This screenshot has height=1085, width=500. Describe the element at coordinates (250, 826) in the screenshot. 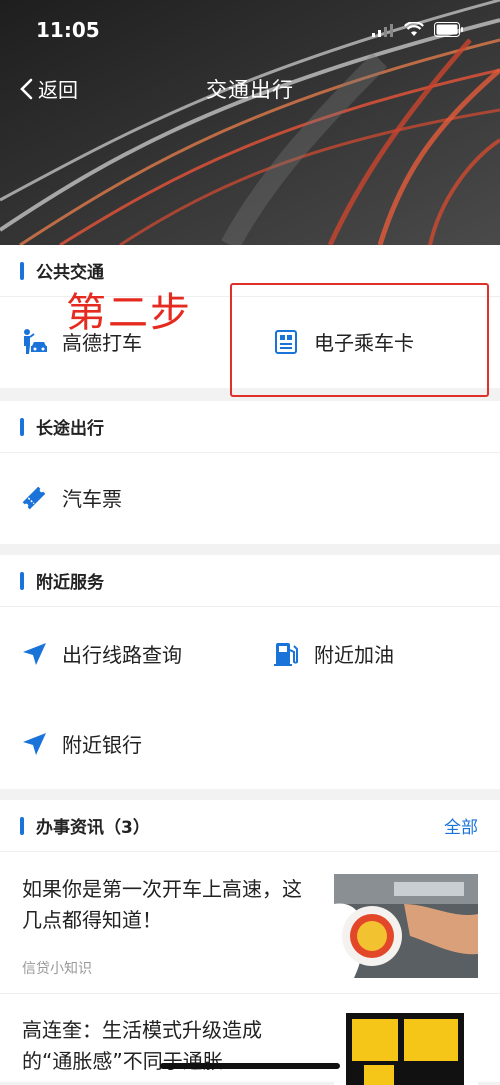

I see `section-header: 办事资讯（3） 全部` at that location.